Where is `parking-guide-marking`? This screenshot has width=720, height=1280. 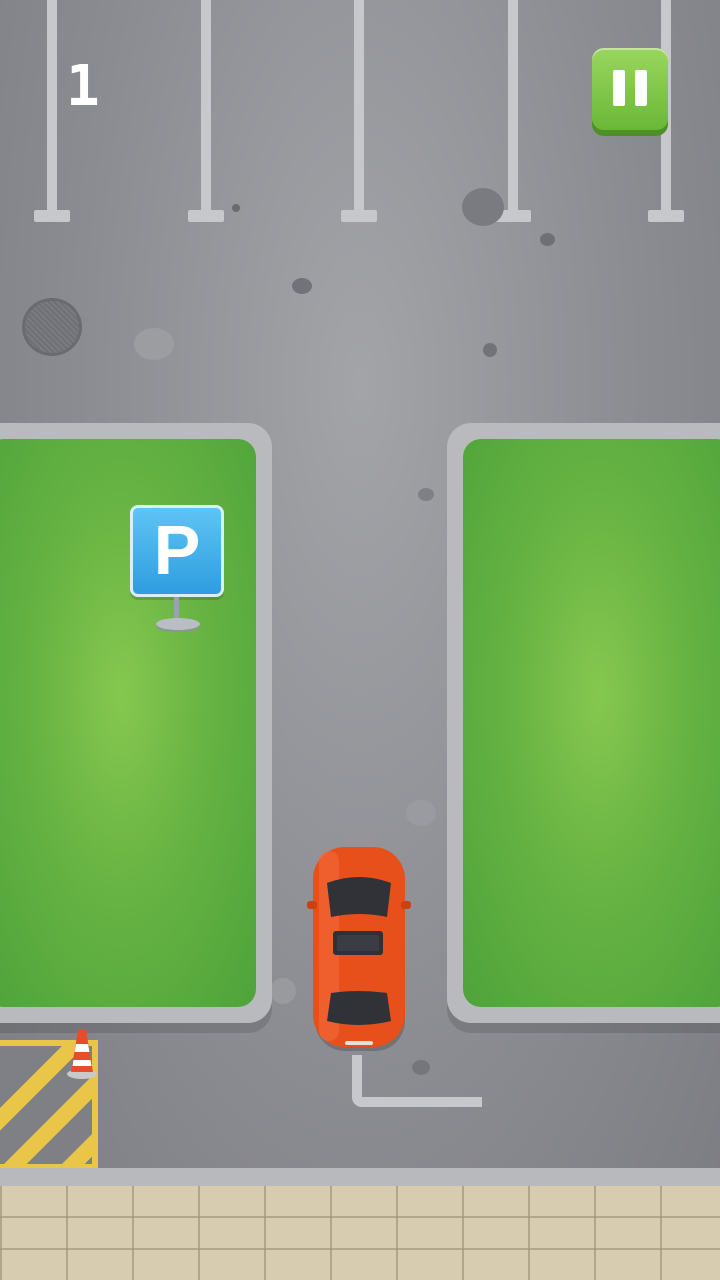
parking-guide-marking is located at coordinates (417, 1081).